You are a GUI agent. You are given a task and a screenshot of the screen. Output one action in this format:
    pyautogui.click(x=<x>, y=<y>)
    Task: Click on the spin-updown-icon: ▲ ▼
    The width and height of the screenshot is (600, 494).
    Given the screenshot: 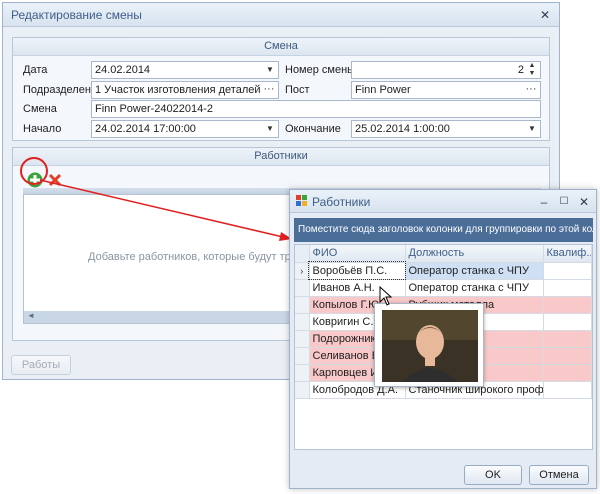 What is the action you would take?
    pyautogui.click(x=532, y=70)
    